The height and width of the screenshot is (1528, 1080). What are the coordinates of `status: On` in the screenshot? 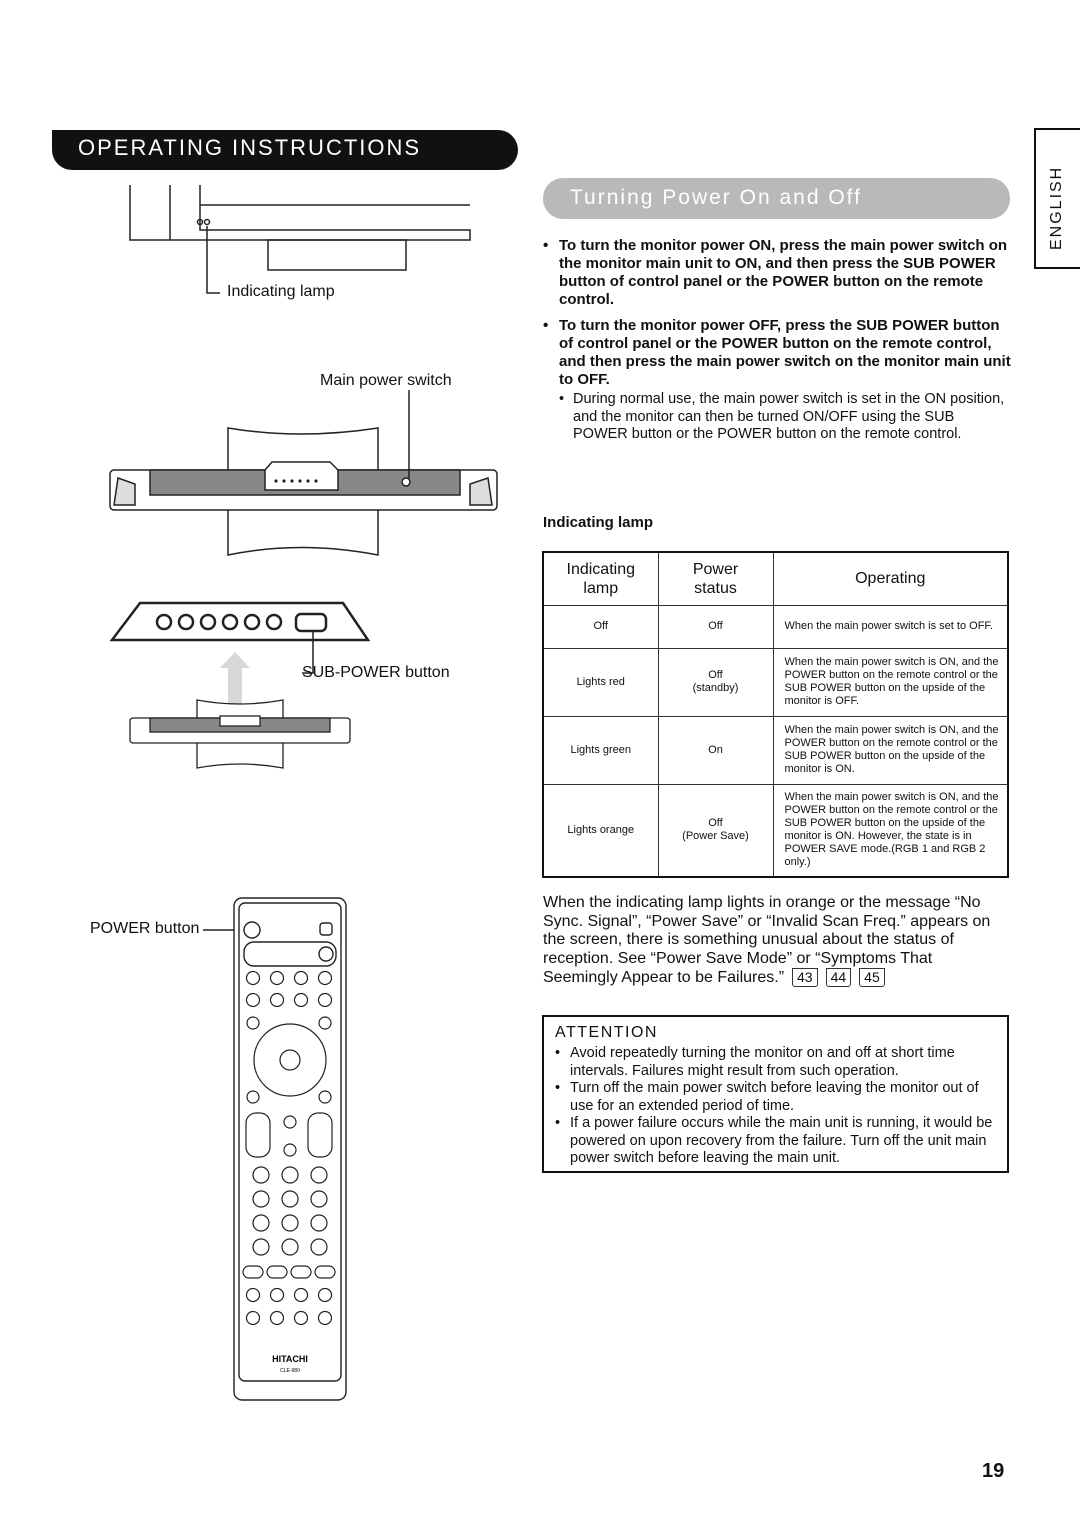 It's located at (715, 749).